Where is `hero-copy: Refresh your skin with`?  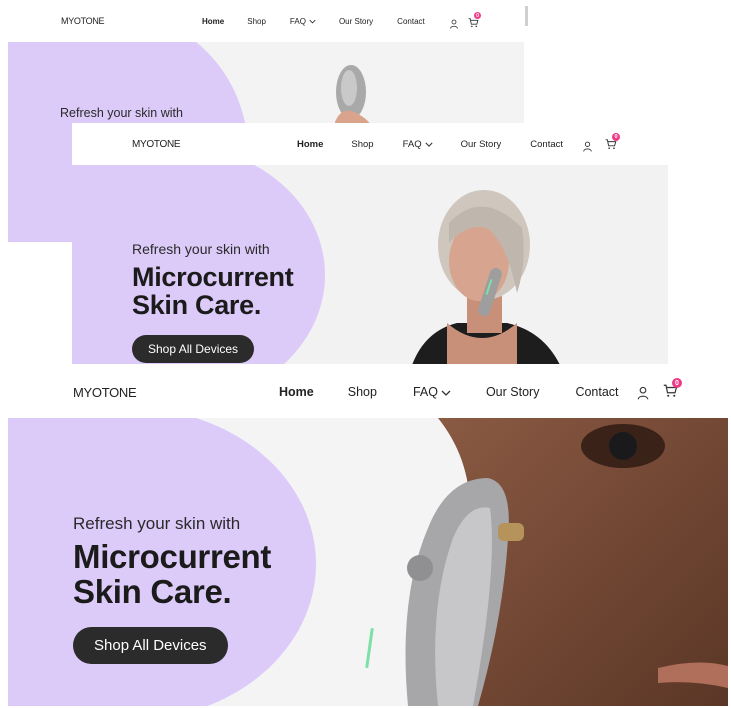
hero-copy: Refresh your skin with is located at coordinates (121, 113).